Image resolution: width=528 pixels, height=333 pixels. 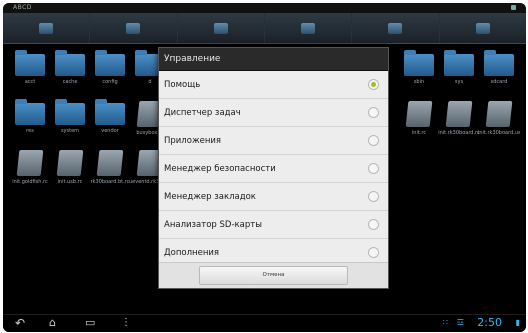 I want to click on toolbar-edit-button, so click(x=221, y=28).